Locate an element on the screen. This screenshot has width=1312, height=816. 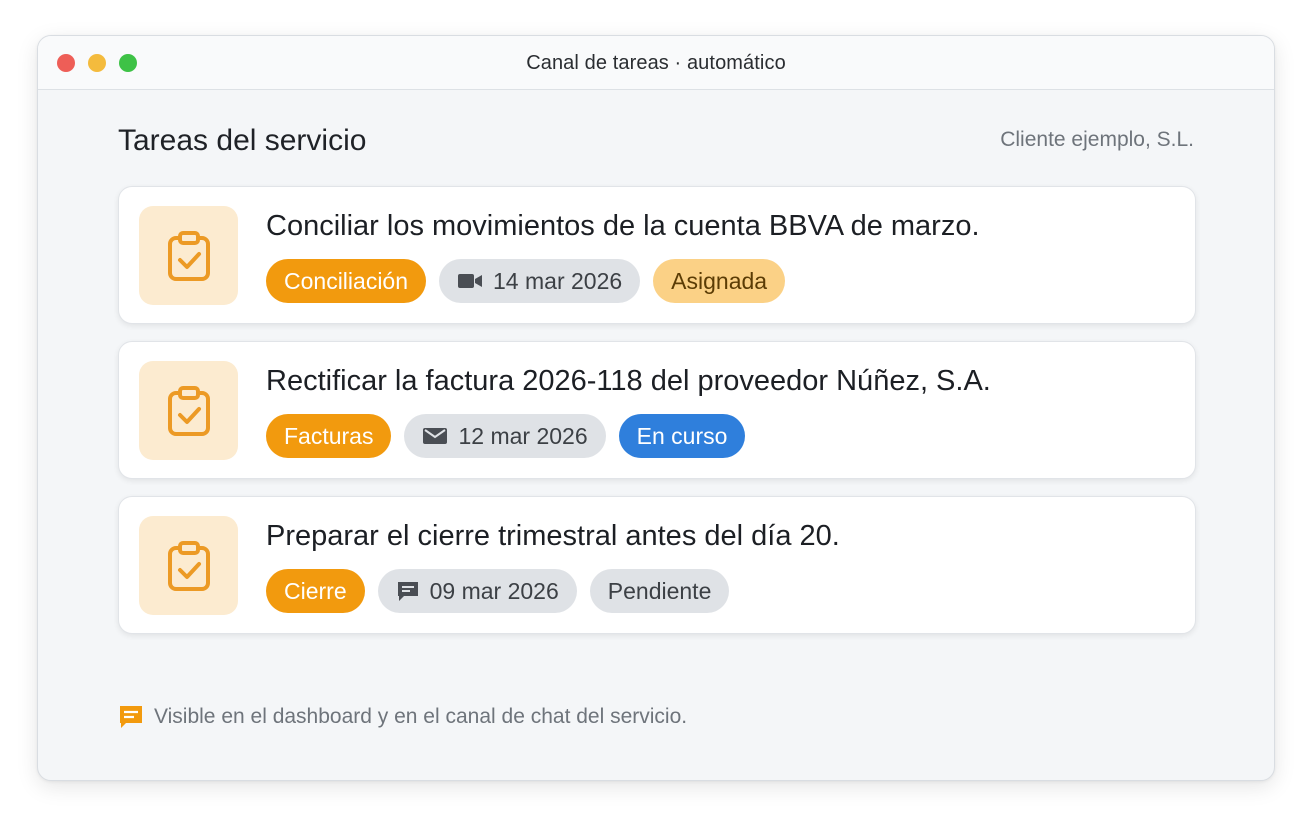
date-text: 14 mar 2026 is located at coordinates (558, 280).